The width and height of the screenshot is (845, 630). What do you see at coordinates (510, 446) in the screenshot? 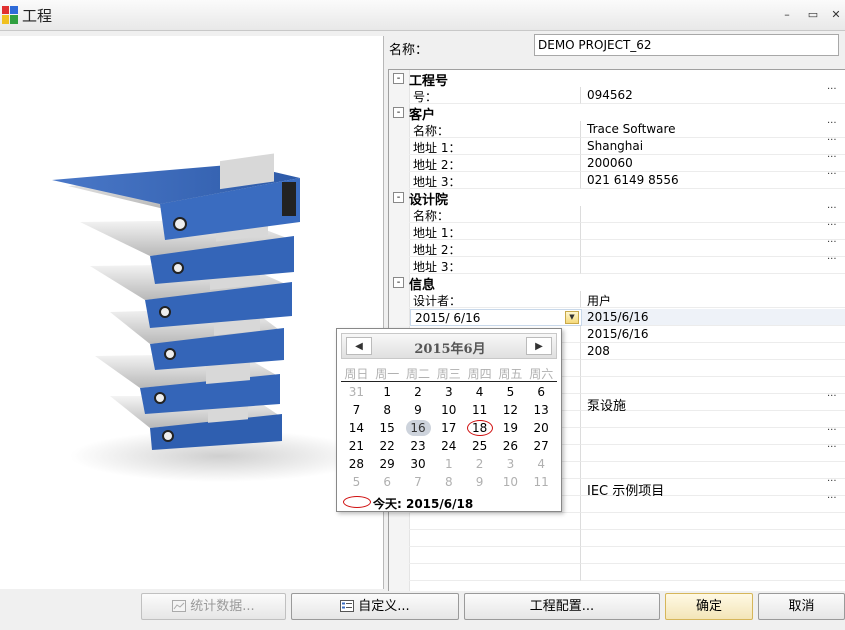
I see `calendar-day: 26` at bounding box center [510, 446].